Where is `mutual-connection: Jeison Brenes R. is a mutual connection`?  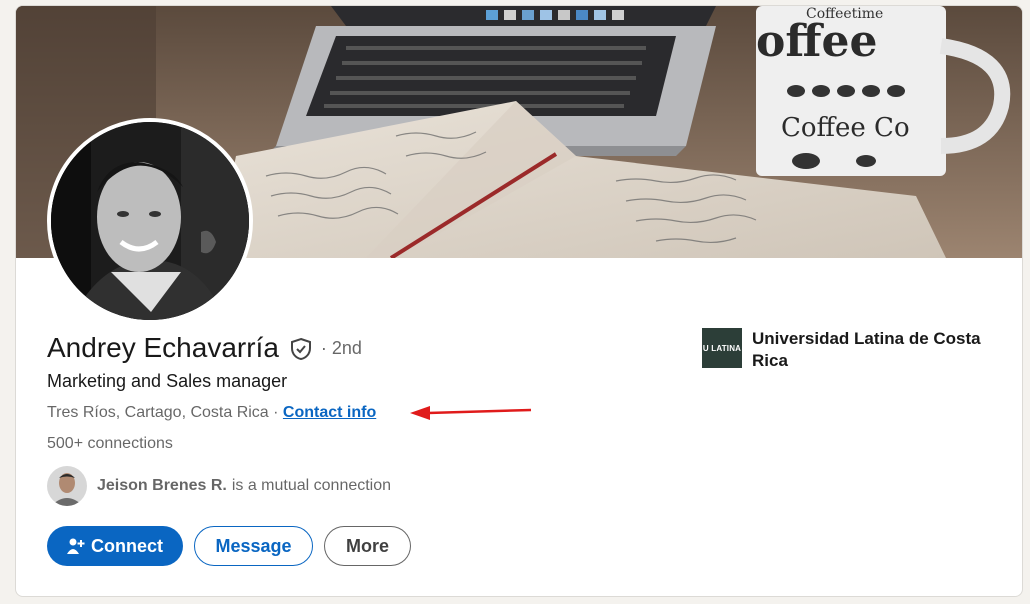
mutual-connection: Jeison Brenes R. is a mutual connection is located at coordinates (219, 486).